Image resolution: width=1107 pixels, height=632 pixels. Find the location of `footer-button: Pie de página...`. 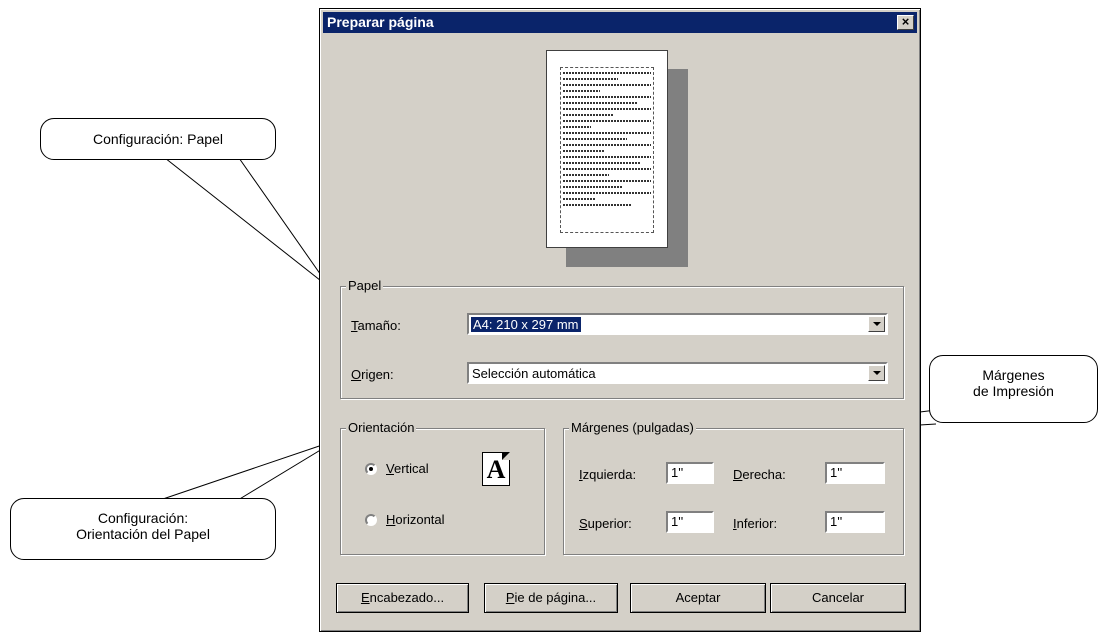

footer-button: Pie de página... is located at coordinates (551, 598).